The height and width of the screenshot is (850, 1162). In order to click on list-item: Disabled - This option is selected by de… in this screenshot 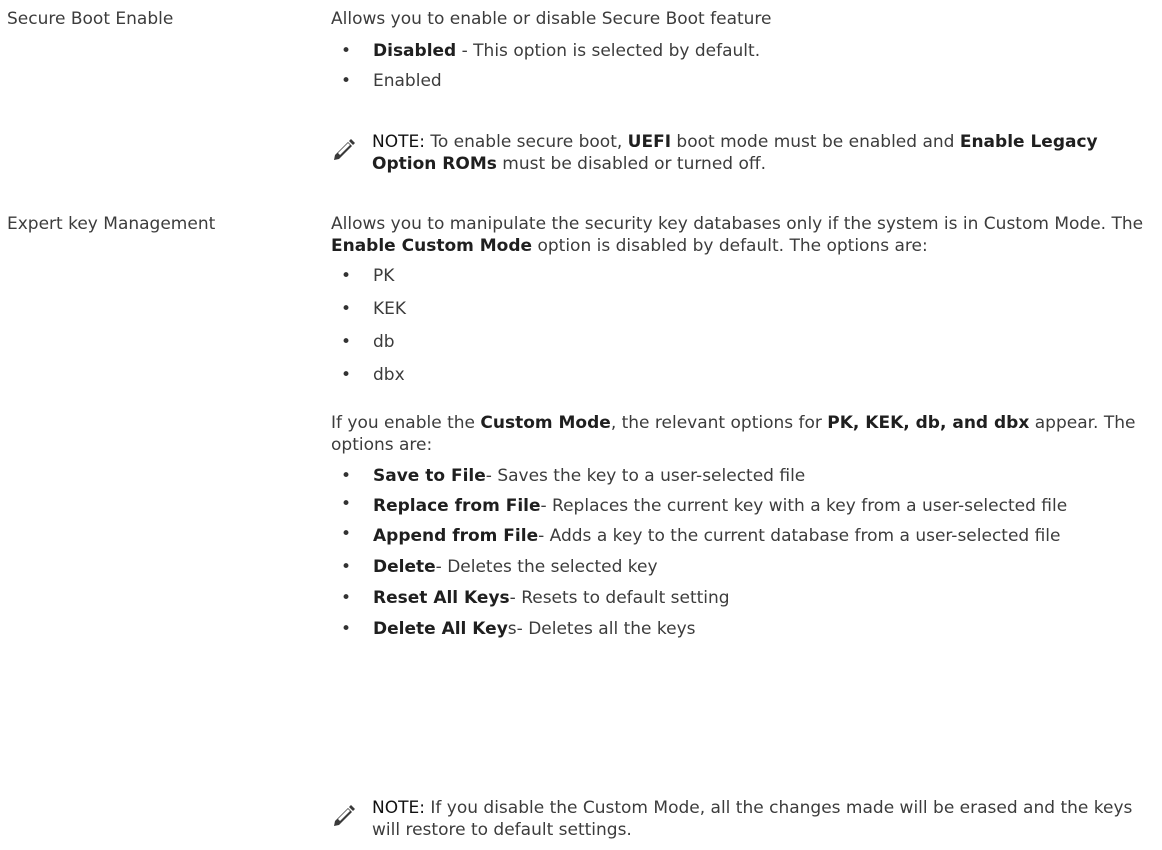, I will do `click(741, 51)`.